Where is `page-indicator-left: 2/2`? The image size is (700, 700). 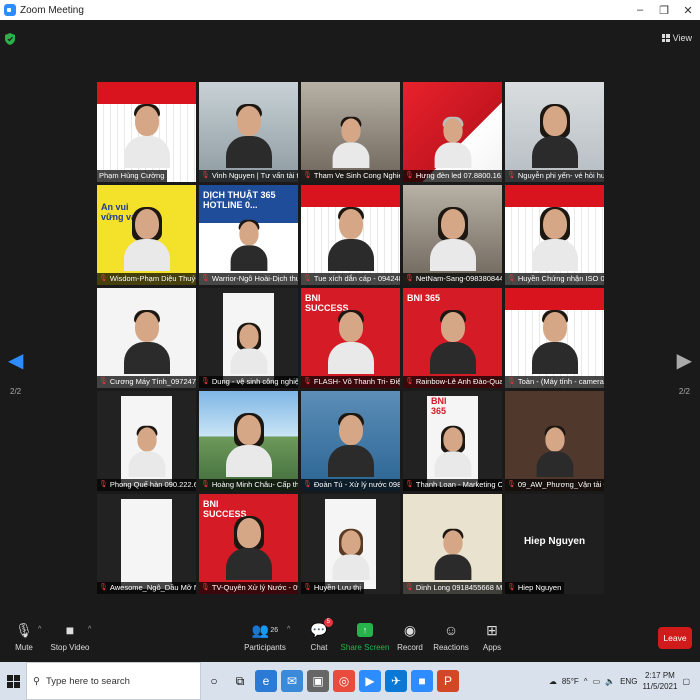
page-indicator-left: 2/2 is located at coordinates (16, 391).